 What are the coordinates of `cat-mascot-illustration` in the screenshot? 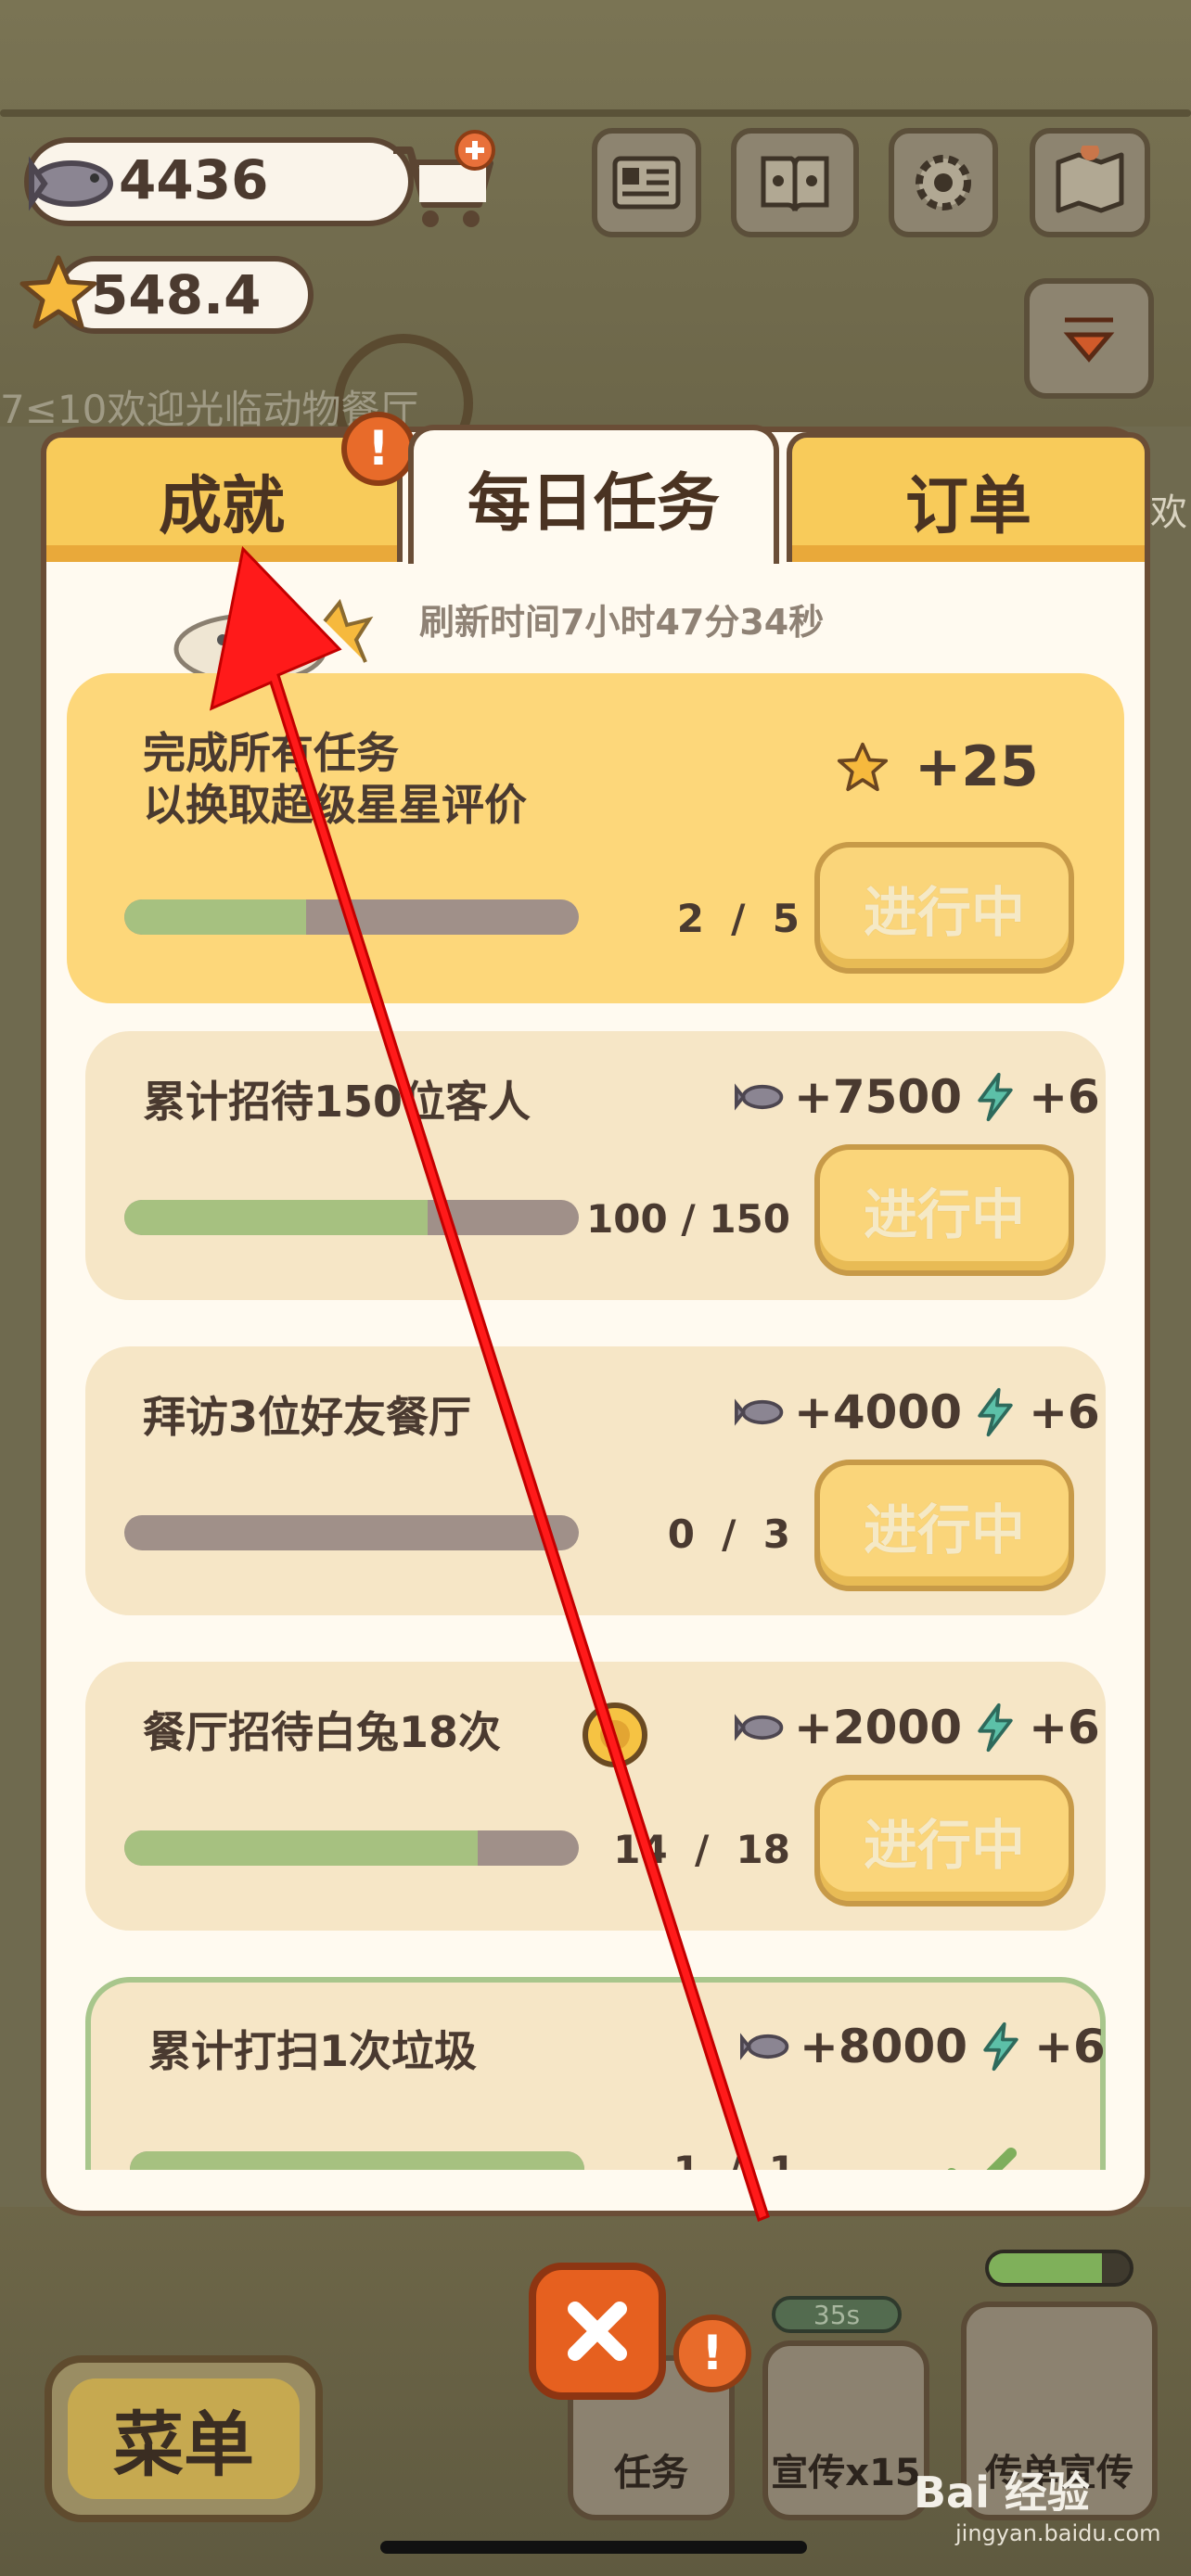 It's located at (278, 635).